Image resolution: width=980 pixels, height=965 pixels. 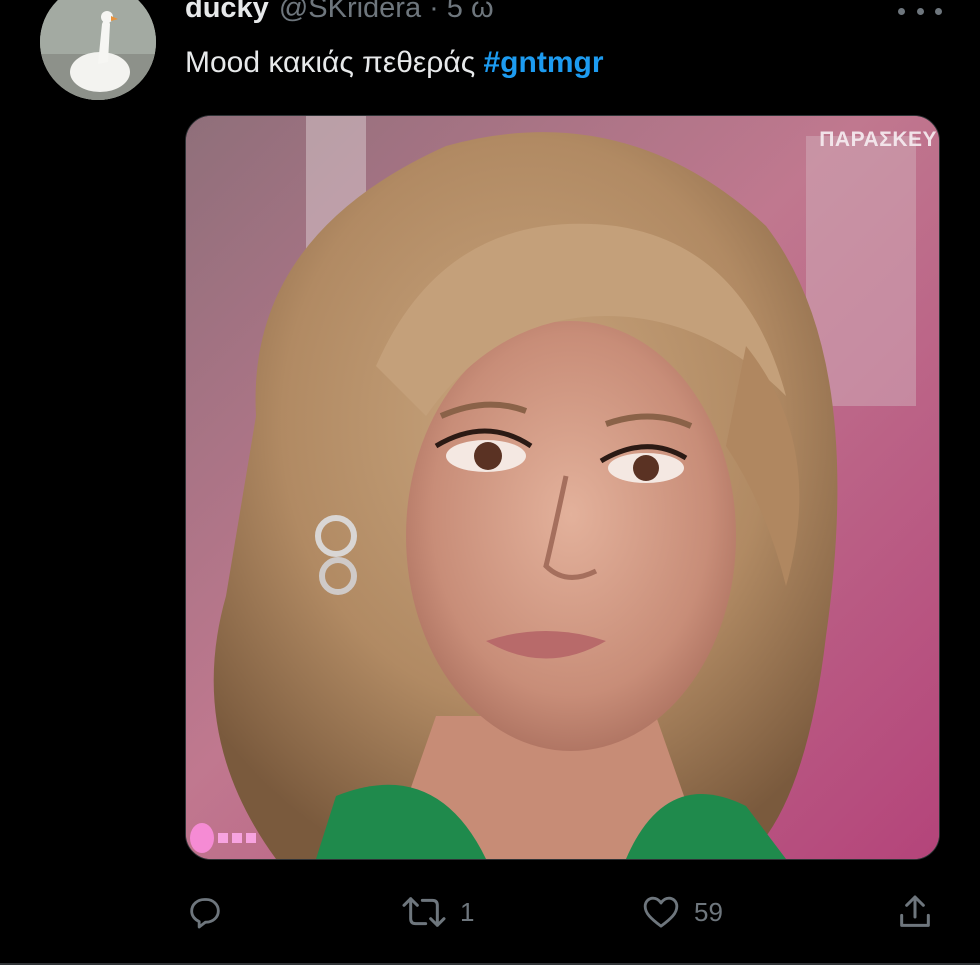 I want to click on share-button, so click(x=915, y=912).